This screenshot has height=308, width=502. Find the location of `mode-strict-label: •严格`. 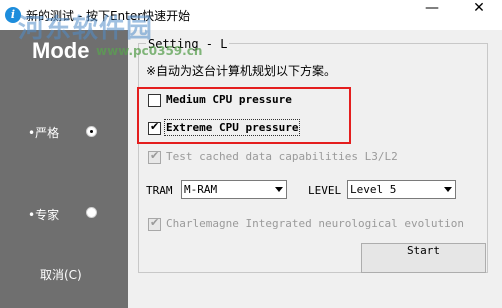

mode-strict-label: •严格 is located at coordinates (44, 133).